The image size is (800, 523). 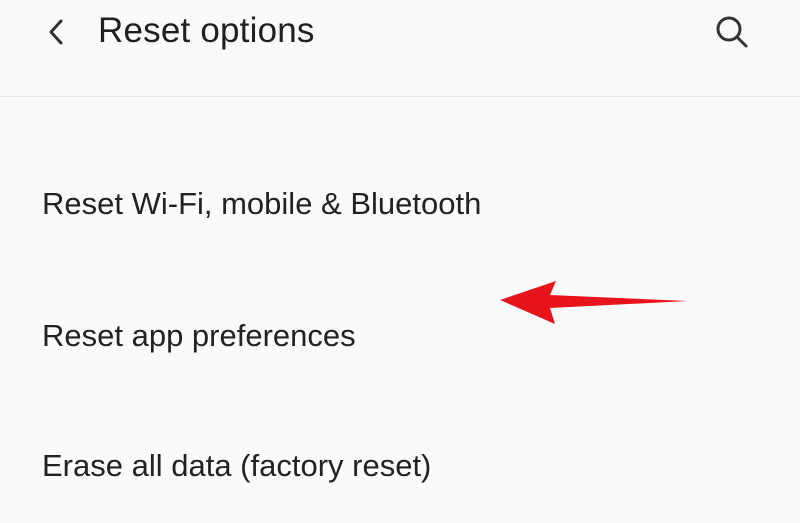 I want to click on list-item-label: Erase all data (factory reset), so click(x=237, y=465).